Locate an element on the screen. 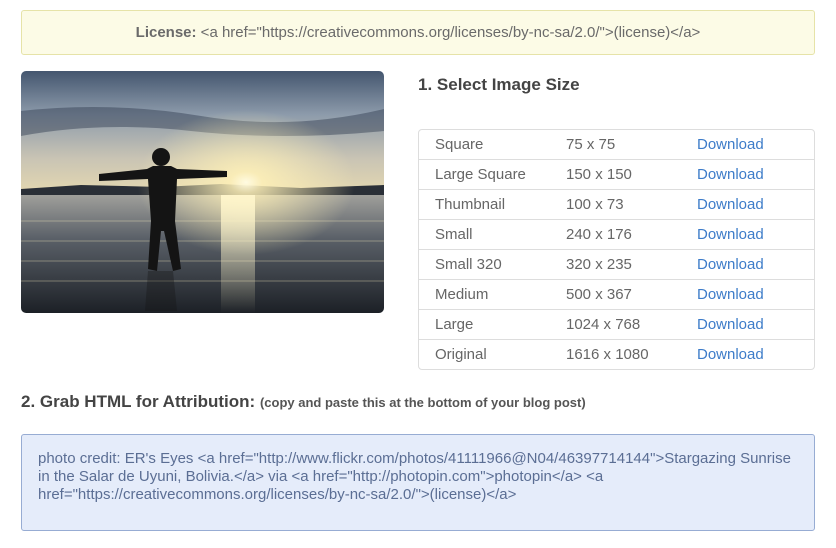  size-name: Large Square is located at coordinates (480, 174).